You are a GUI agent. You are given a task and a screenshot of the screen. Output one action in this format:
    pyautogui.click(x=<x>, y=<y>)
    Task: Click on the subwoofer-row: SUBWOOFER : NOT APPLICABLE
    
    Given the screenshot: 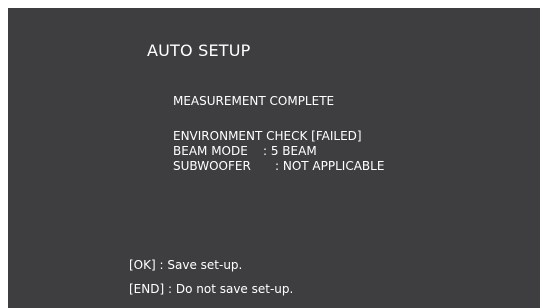 What is the action you would take?
    pyautogui.click(x=278, y=166)
    